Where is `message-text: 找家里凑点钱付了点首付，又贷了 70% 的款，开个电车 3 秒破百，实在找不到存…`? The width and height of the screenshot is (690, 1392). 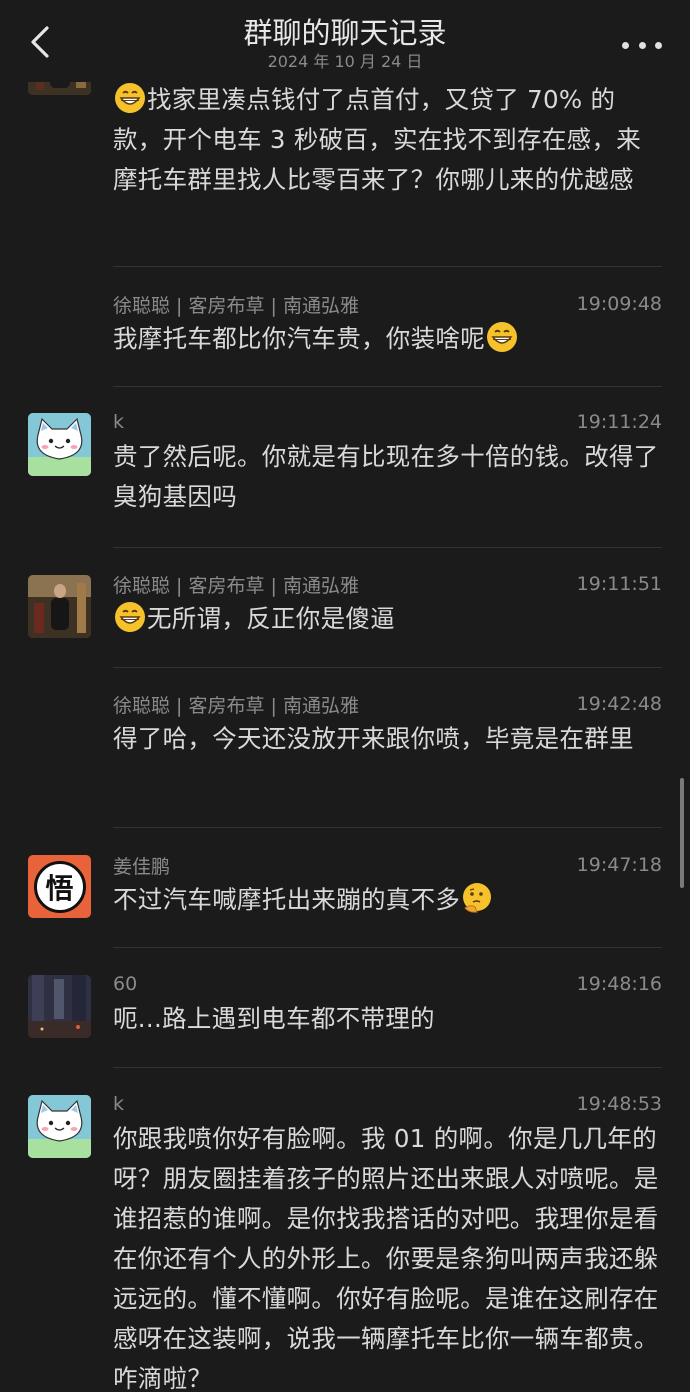 message-text: 找家里凑点钱付了点首付，又贷了 70% 的款，开个电车 3 秒破百，实在找不到存… is located at coordinates (387, 136).